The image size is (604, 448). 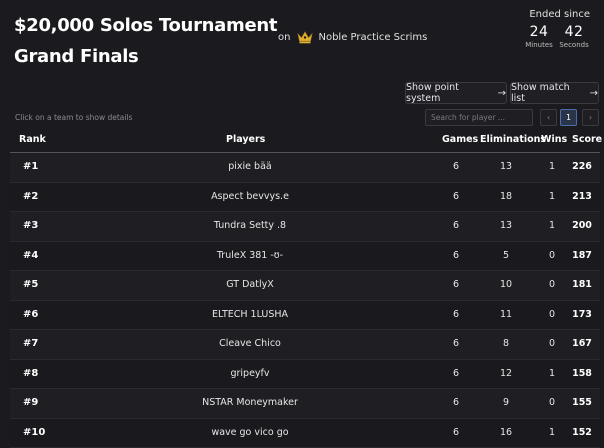 I want to click on table-row: #7 Cleave Chico 6 8 0 167, so click(x=305, y=345).